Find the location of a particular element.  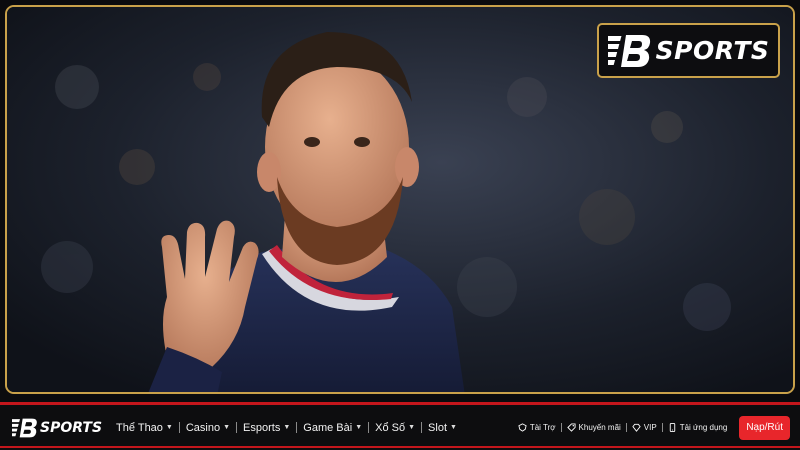

phone-icon is located at coordinates (672, 427).